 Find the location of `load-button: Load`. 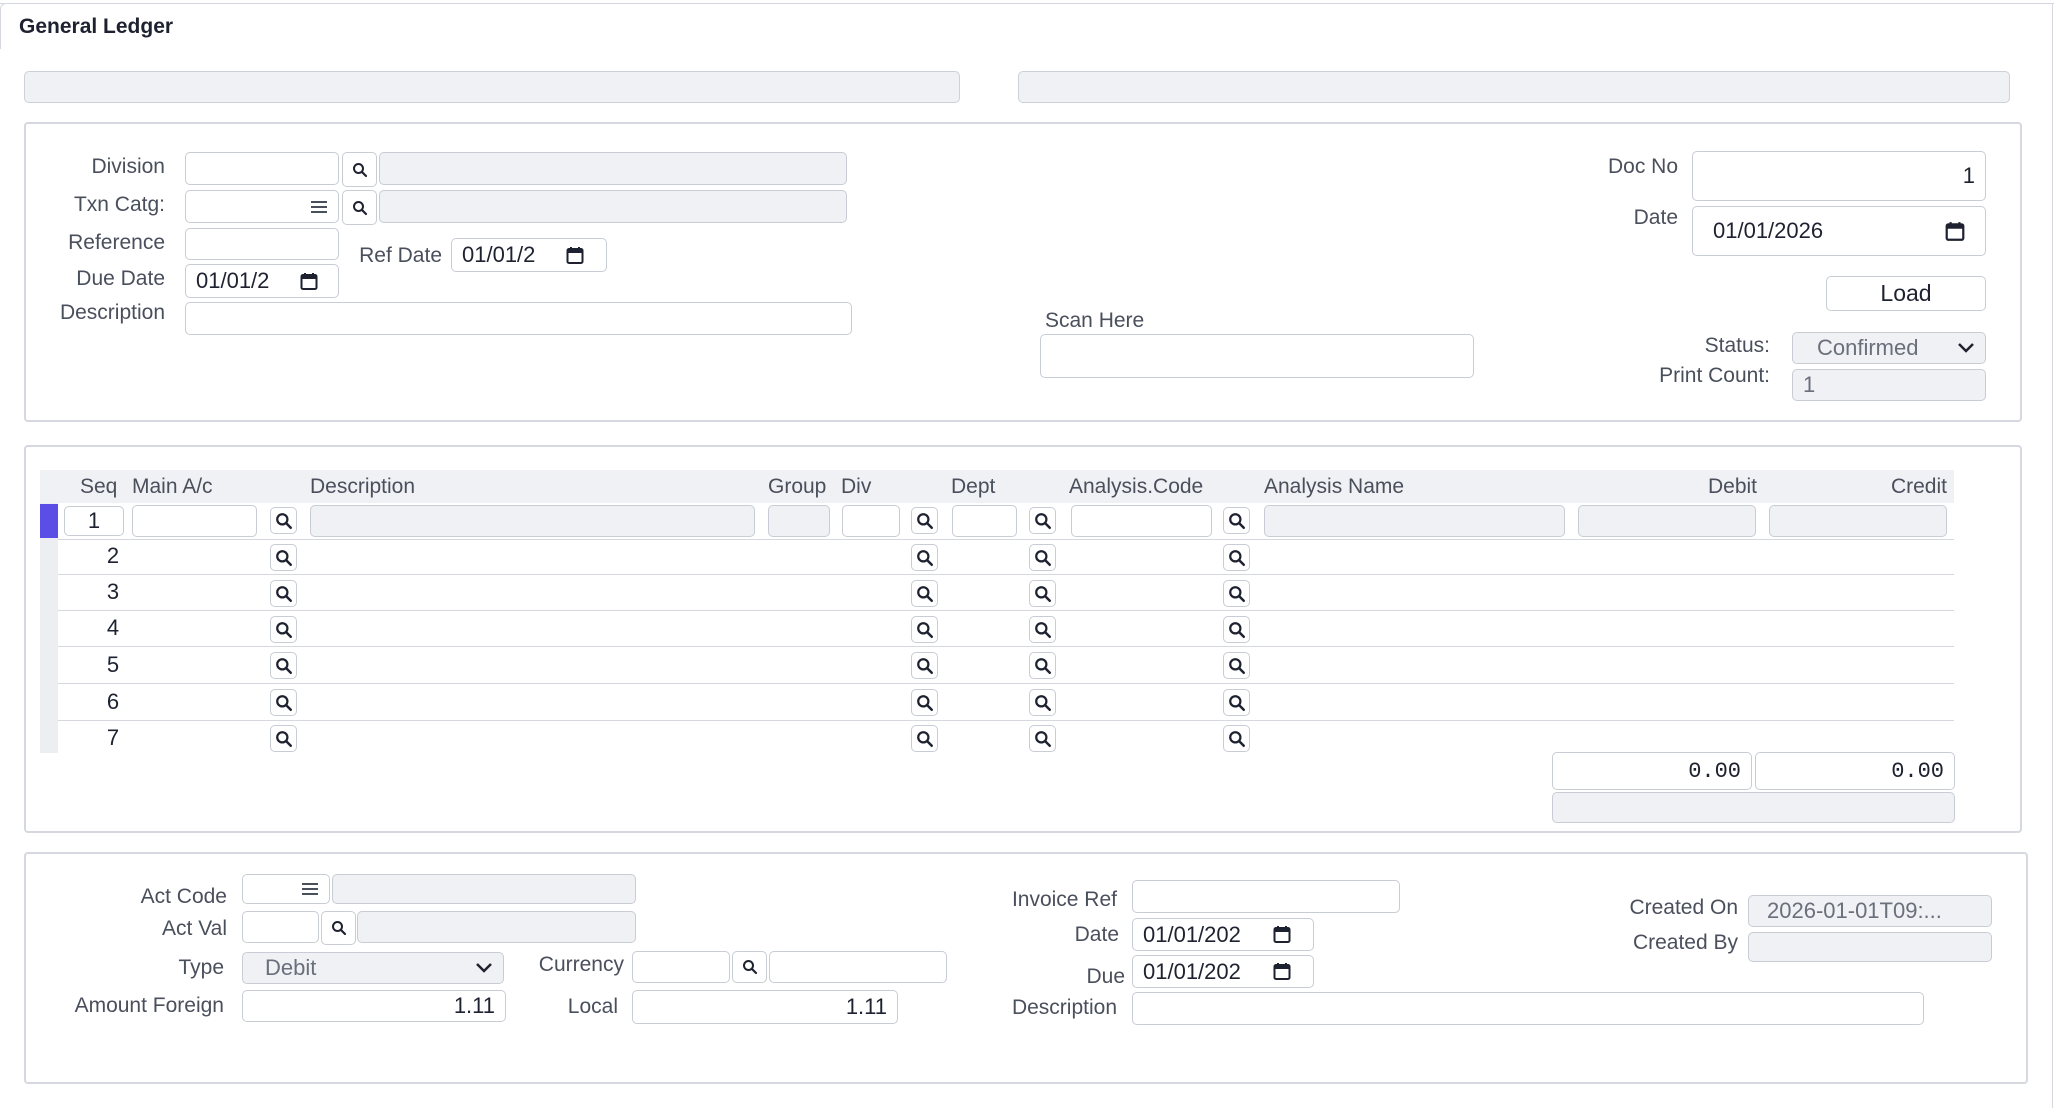

load-button: Load is located at coordinates (1906, 293).